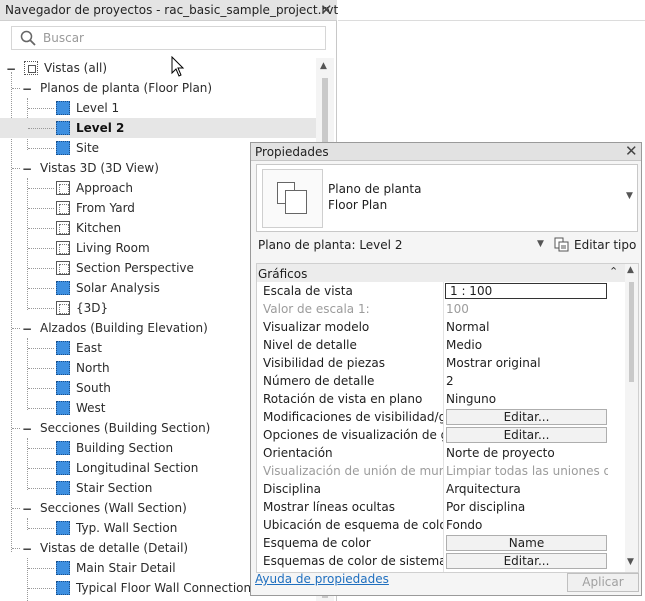 Image resolution: width=645 pixels, height=601 pixels. What do you see at coordinates (441, 327) in the screenshot?
I see `prop-row-display-model: Visualizar modelo Normal` at bounding box center [441, 327].